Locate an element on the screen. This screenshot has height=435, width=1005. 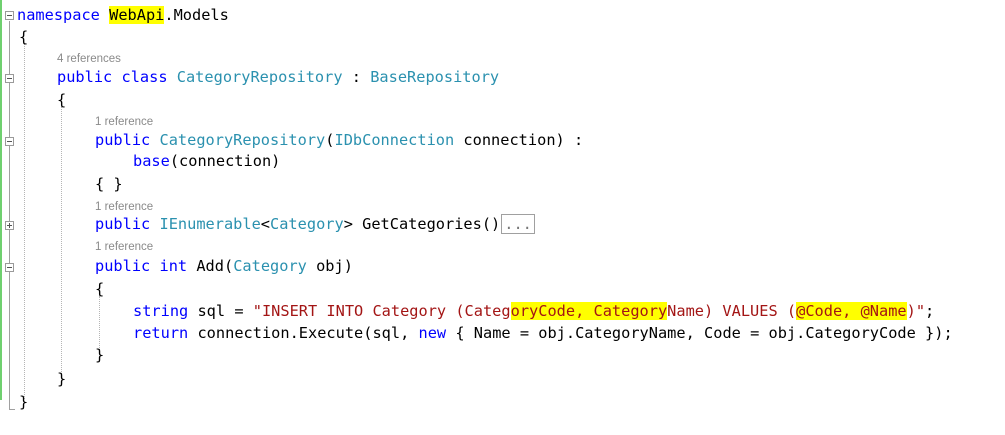
change-indicator-bar is located at coordinates (1, 200).